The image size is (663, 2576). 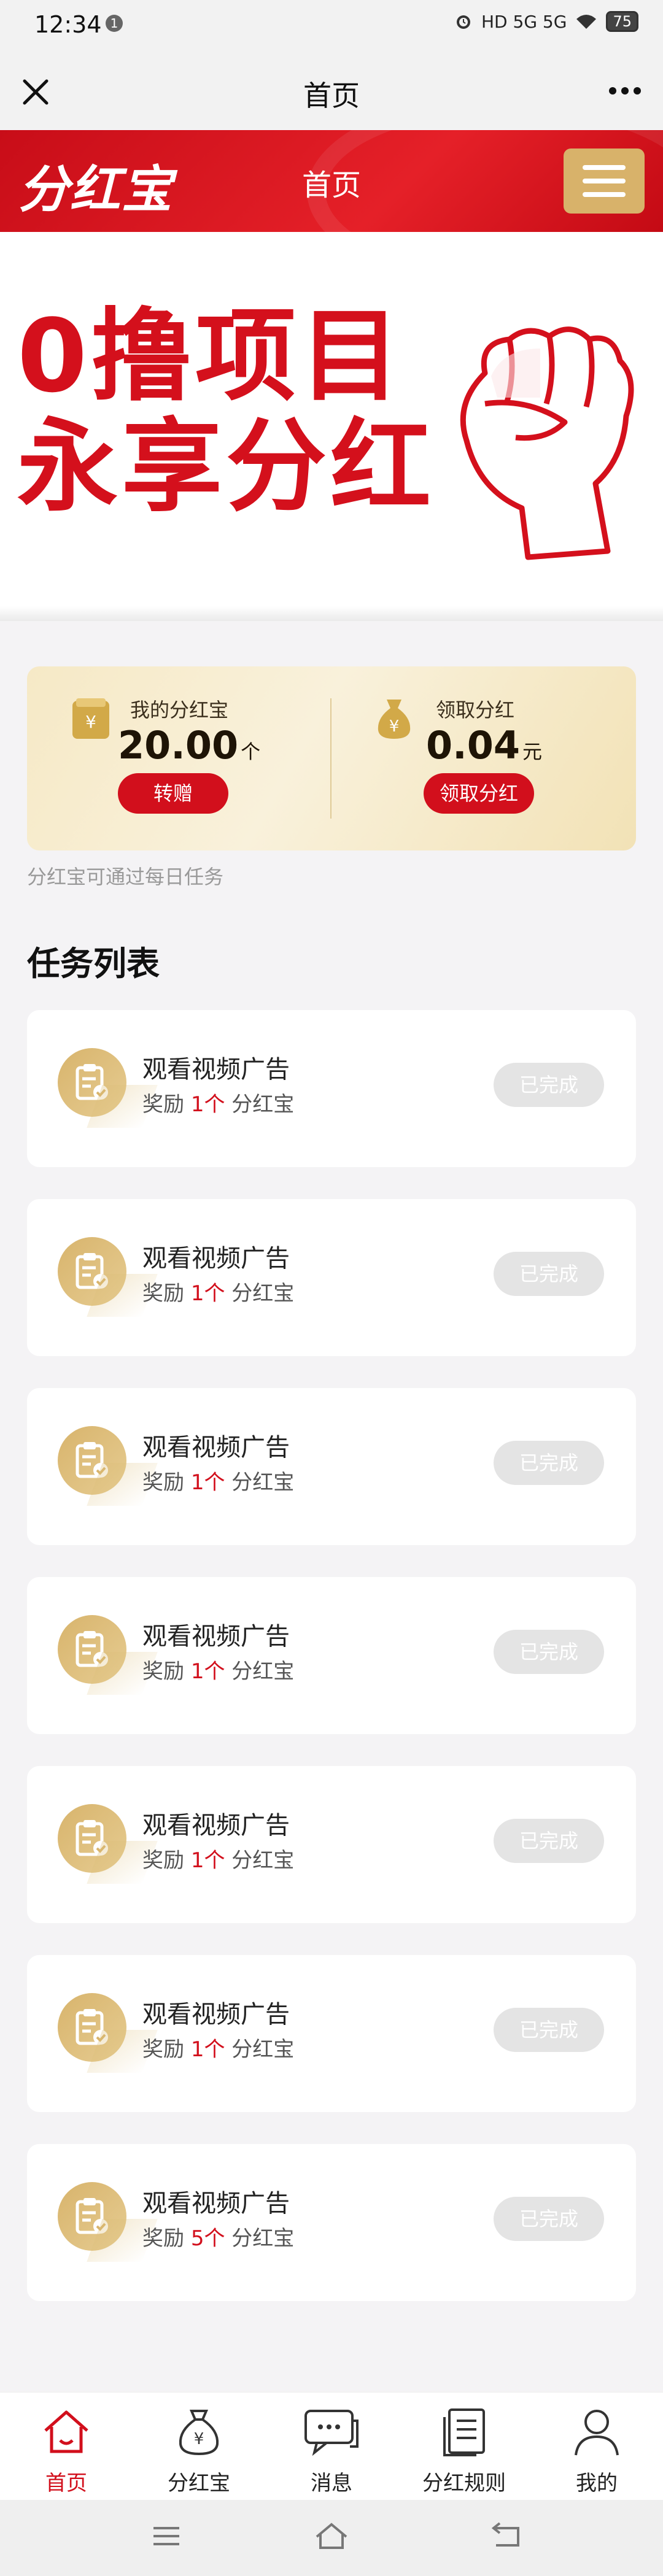 I want to click on app-header: 分红宝 首页, so click(x=331, y=181).